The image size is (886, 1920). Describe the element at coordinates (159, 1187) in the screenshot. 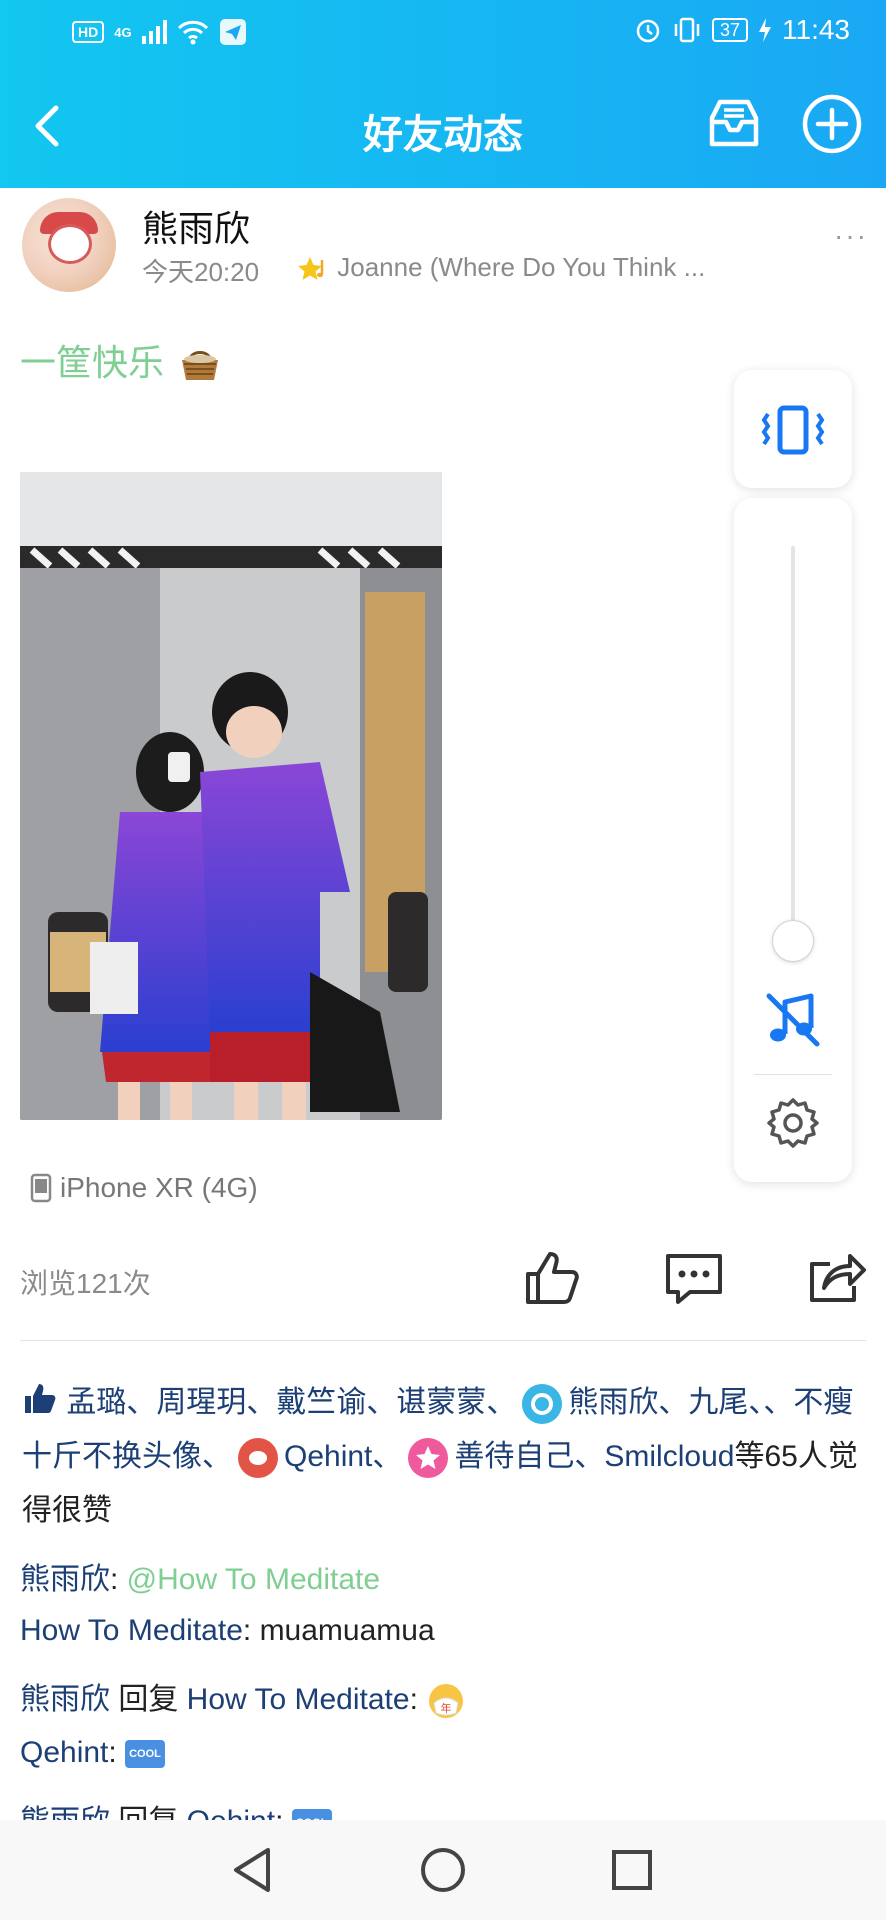

I see `device-name: iPhone XR (4G)` at that location.